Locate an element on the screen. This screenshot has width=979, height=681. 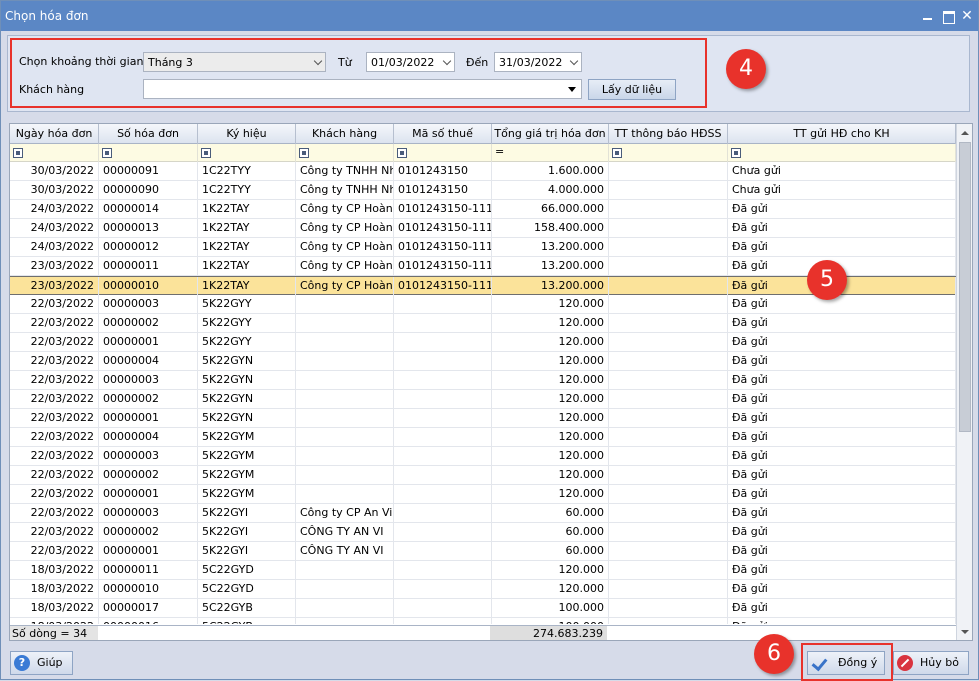
filter-cell-symbol is located at coordinates (247, 153).